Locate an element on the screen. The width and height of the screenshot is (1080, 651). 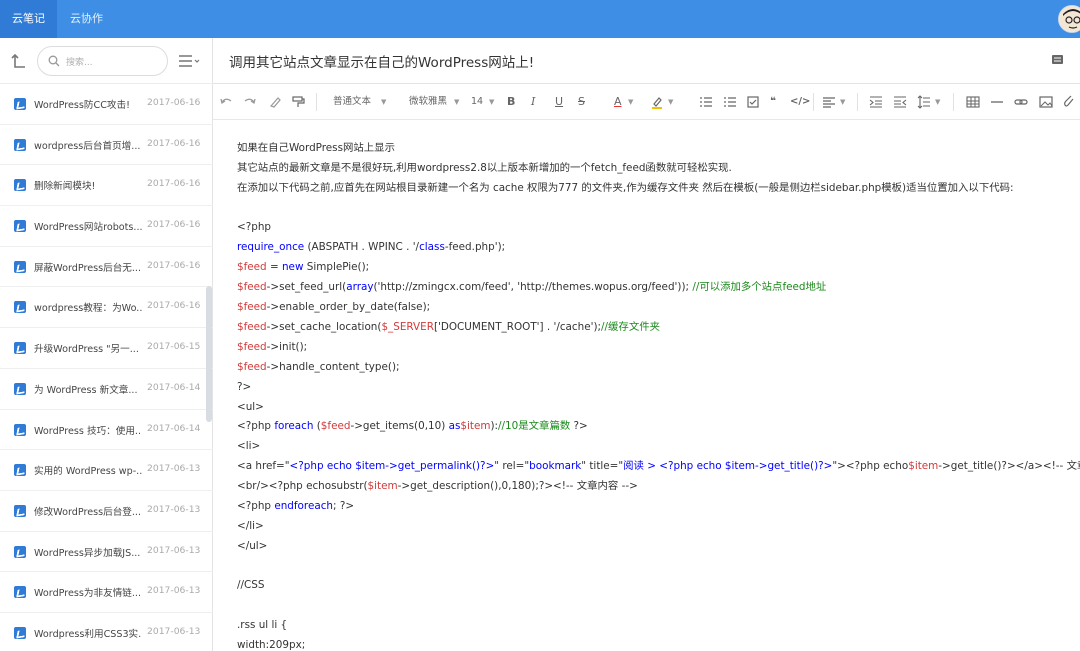
numbered-list-icon is located at coordinates (730, 102).